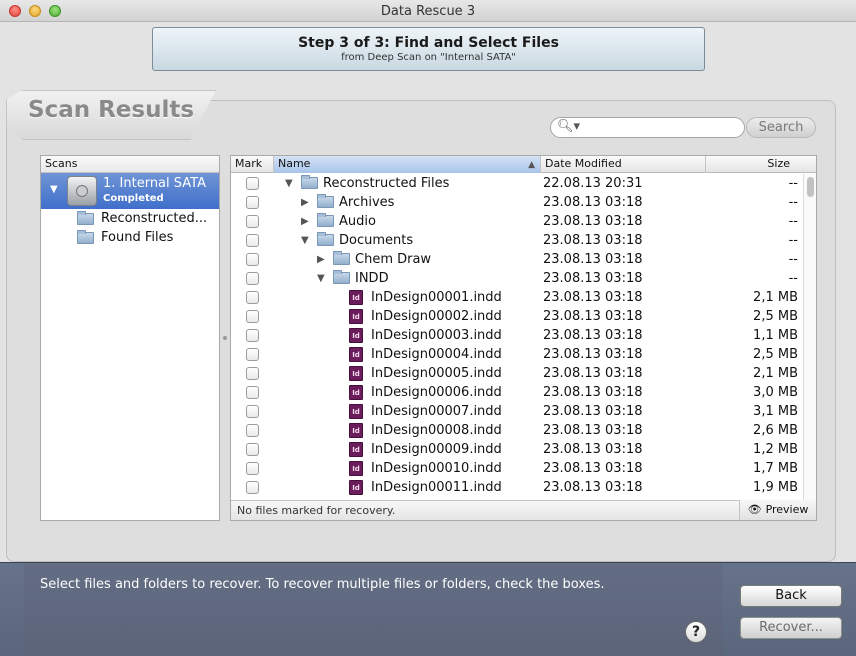 The height and width of the screenshot is (656, 856). Describe the element at coordinates (517, 354) in the screenshot. I see `file-row: Id InDesign00004.indd 23.08.13 03:18 2,5 MB` at that location.